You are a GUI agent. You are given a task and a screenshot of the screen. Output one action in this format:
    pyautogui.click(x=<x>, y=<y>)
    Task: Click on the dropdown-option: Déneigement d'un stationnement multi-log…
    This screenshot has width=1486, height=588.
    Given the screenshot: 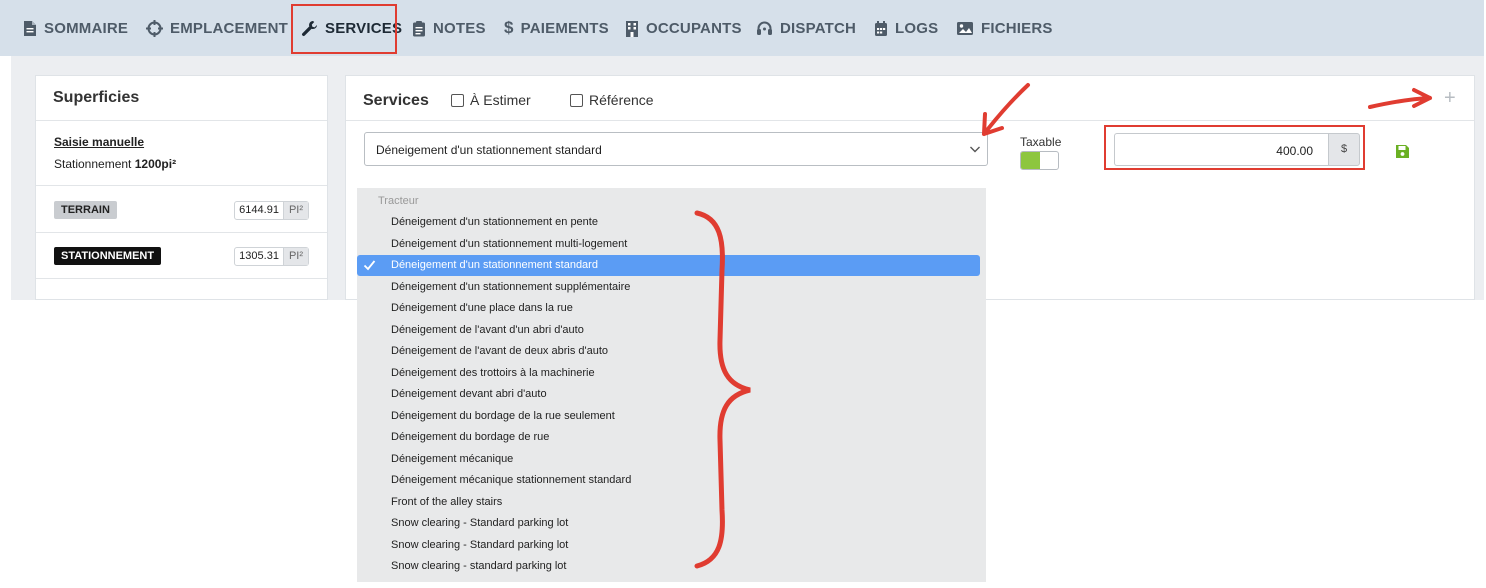 What is the action you would take?
    pyautogui.click(x=671, y=244)
    